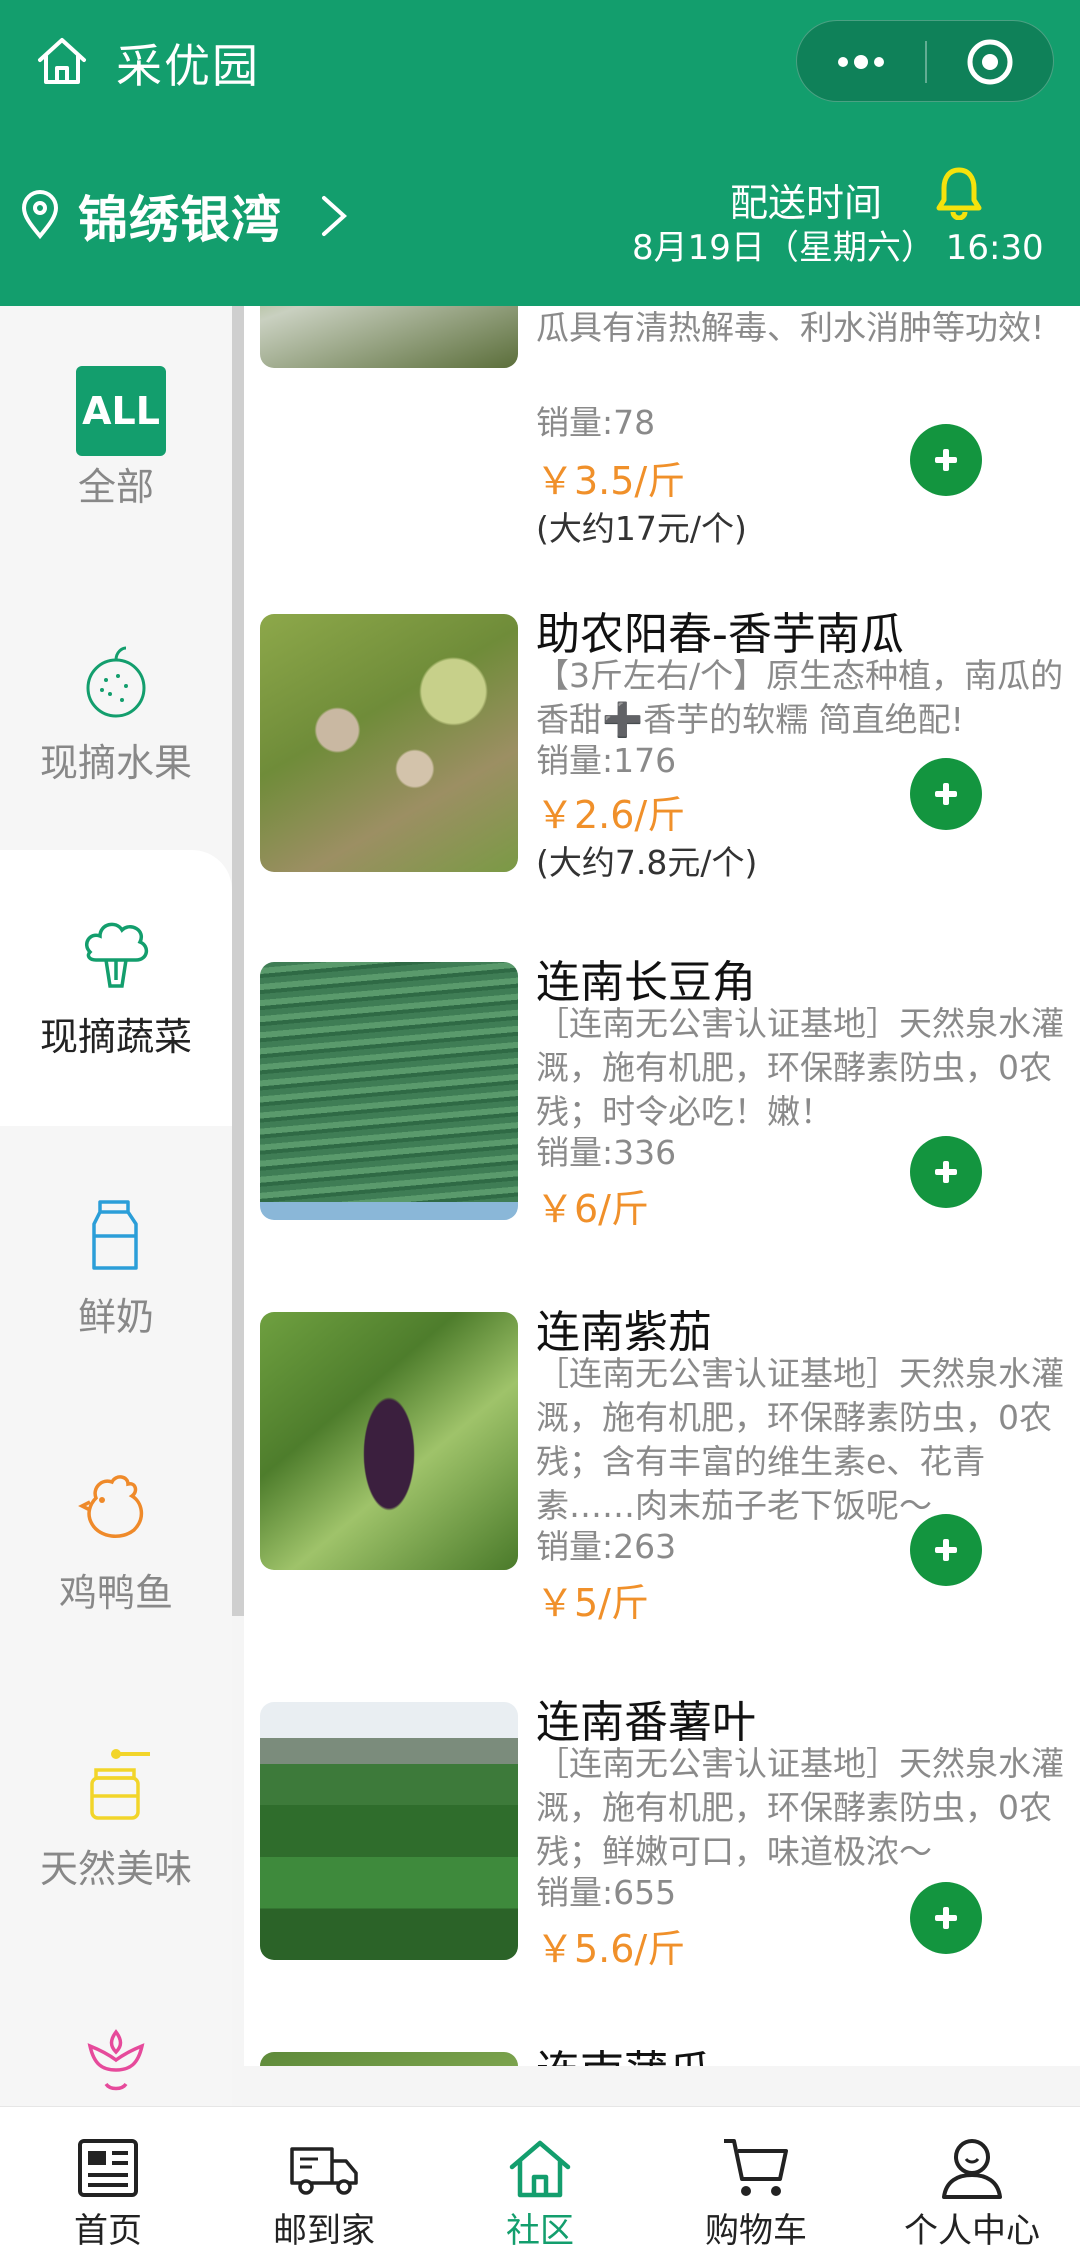 The image size is (1080, 2256). Describe the element at coordinates (540, 153) in the screenshot. I see `header: 采优园 锦绣银湾 配送时间 8月19日（星期六） 16:30` at that location.